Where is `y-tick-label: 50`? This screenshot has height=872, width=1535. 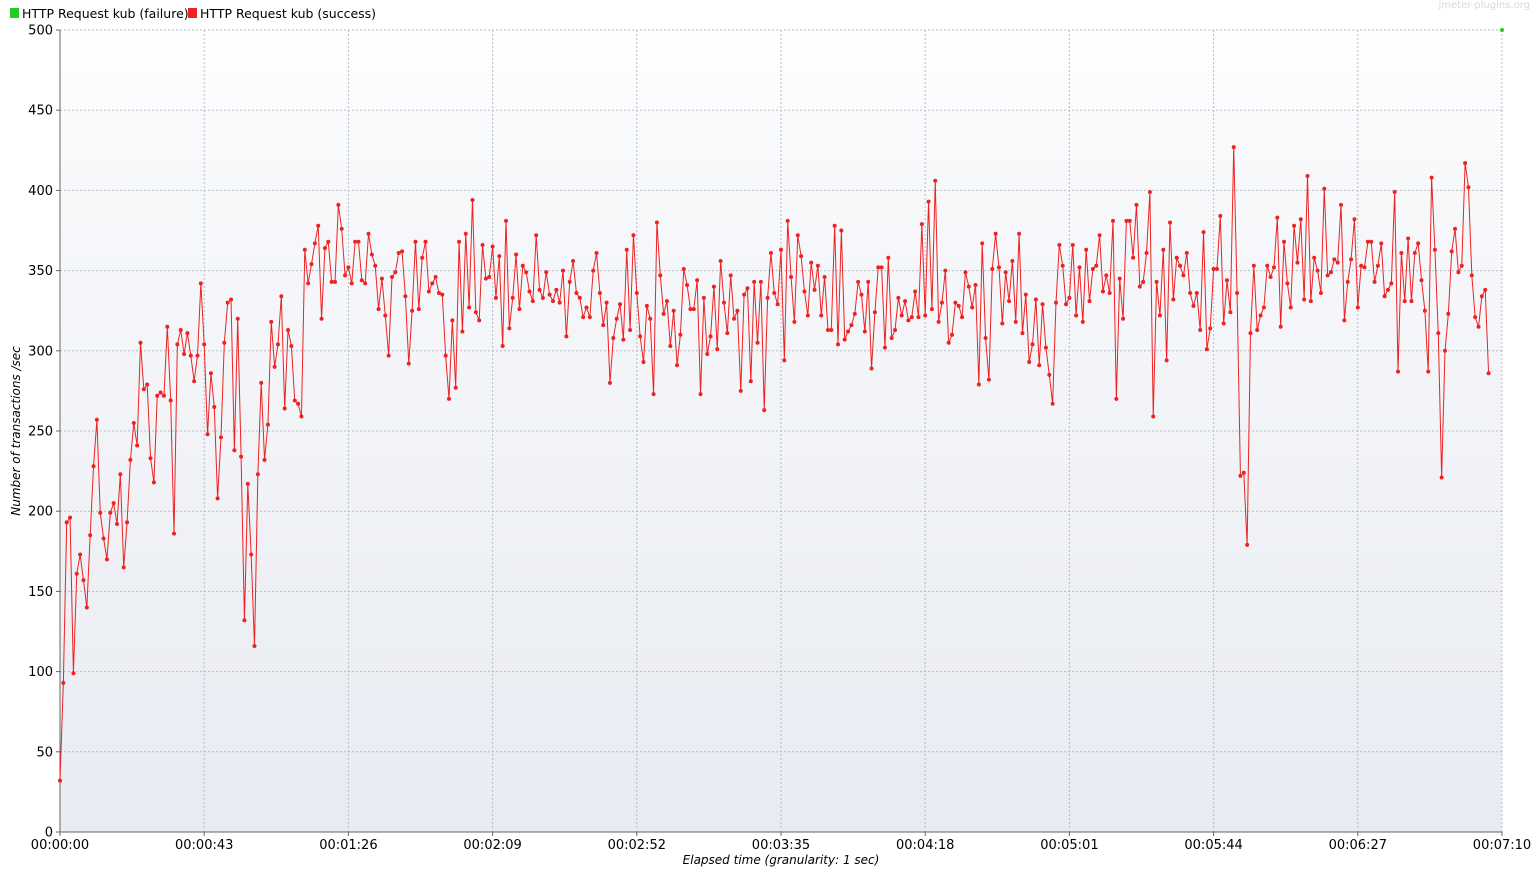 y-tick-label: 50 is located at coordinates (44, 752).